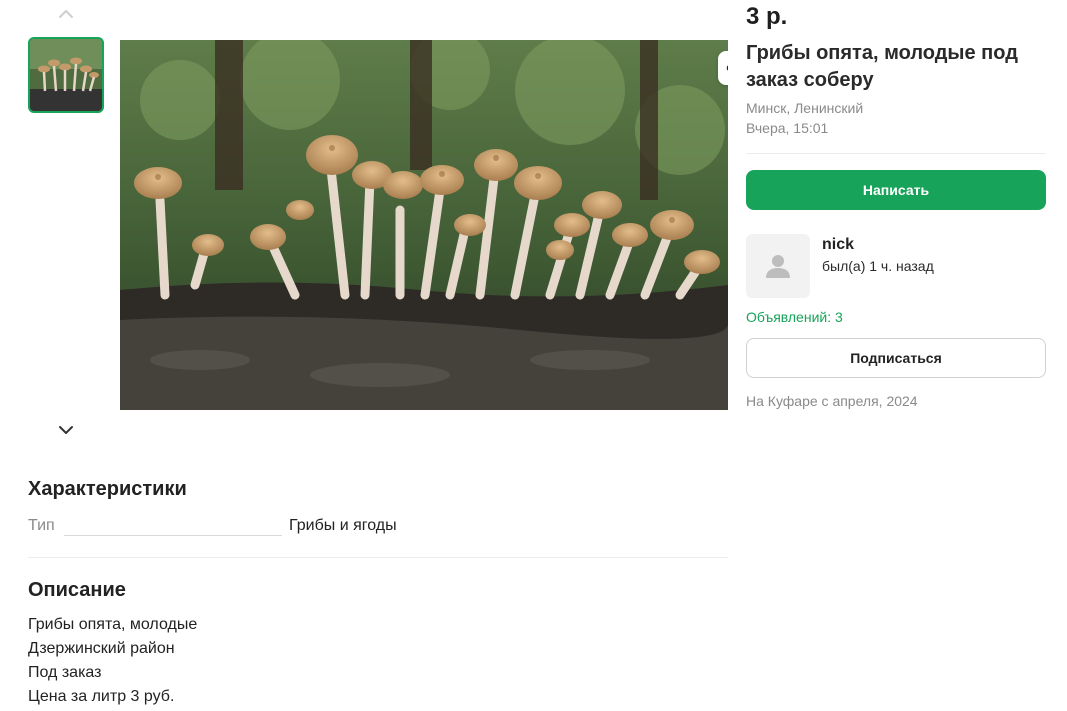 This screenshot has width=1067, height=711. I want to click on description-heading: Описание, so click(77, 590).